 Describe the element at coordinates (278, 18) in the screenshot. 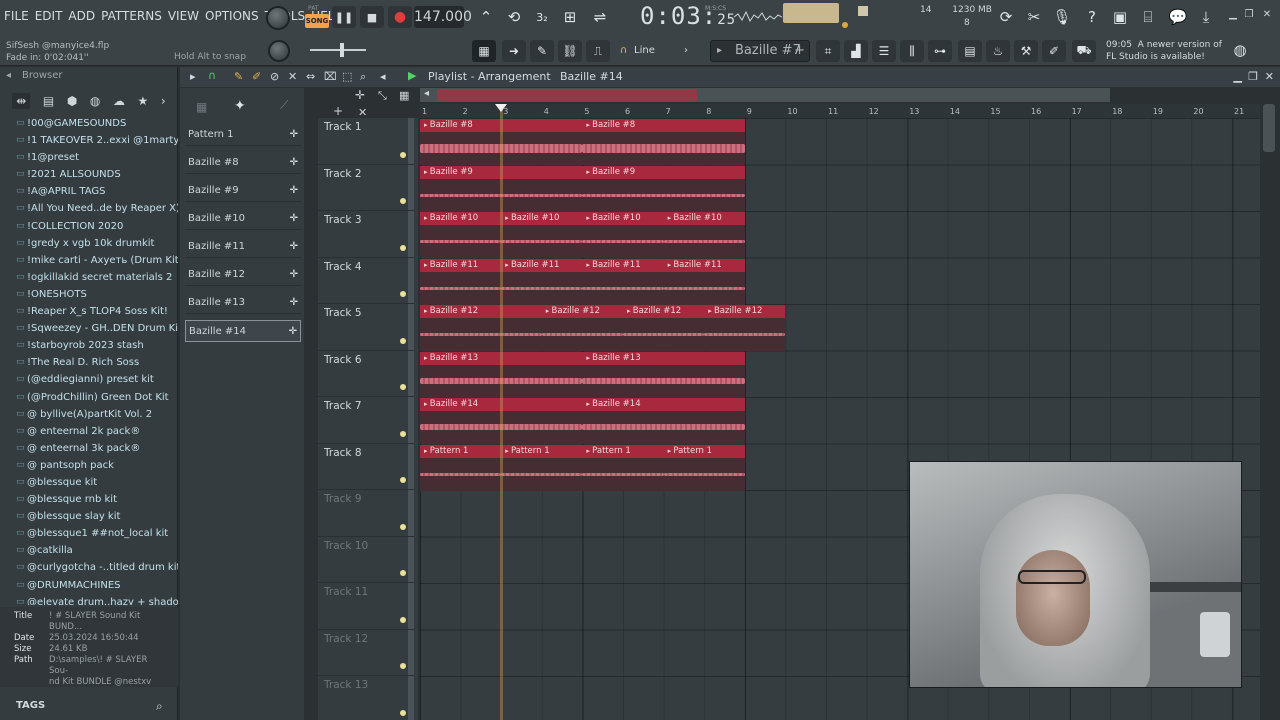

I see `master-volume-knob` at that location.